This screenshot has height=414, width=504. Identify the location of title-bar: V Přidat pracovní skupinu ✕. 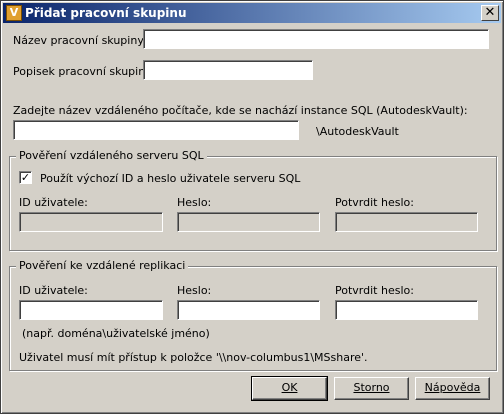
(252, 13).